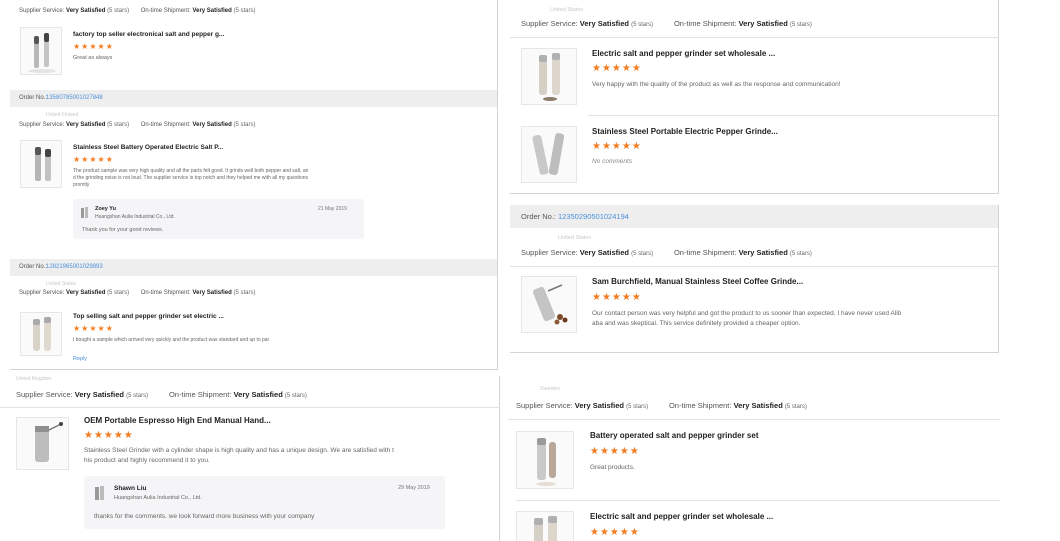  I want to click on buyer-info: Sweden, so click(550, 389).